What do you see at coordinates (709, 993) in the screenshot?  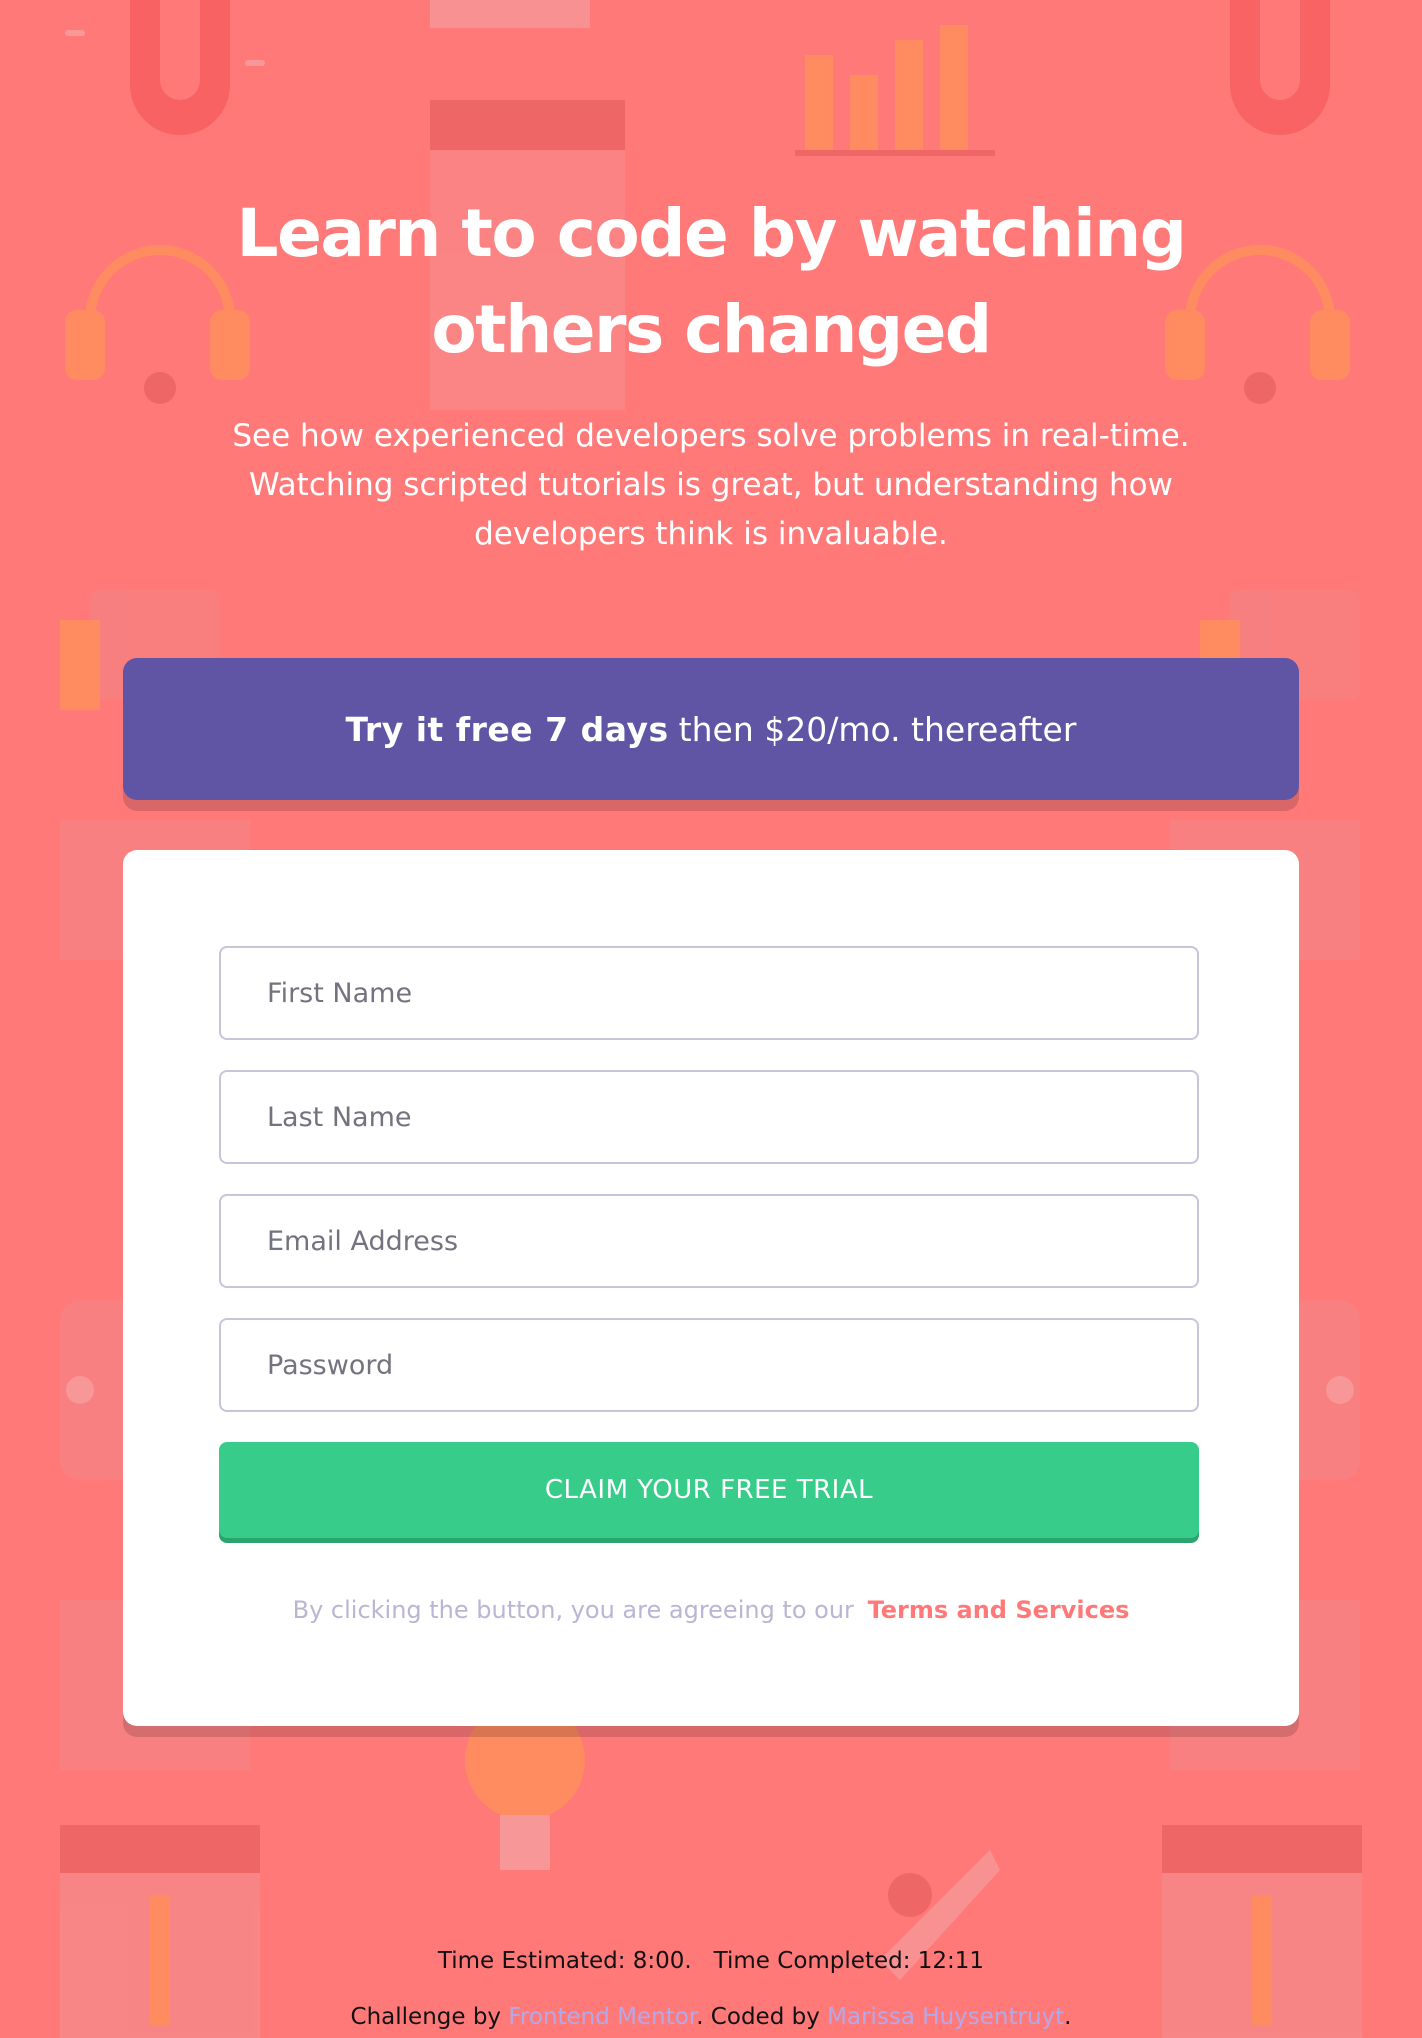 I see `first-name-input` at bounding box center [709, 993].